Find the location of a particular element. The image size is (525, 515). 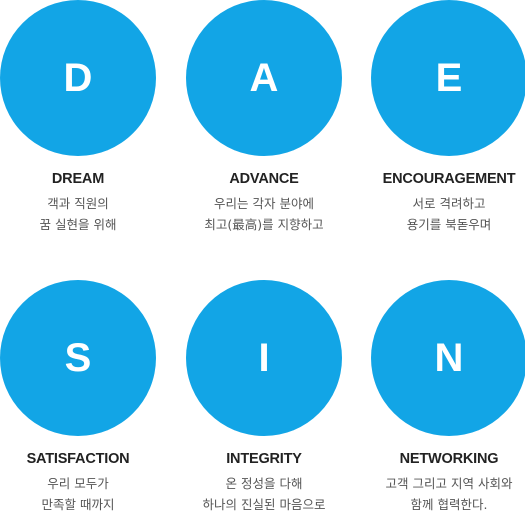

value-title: ADVANCE is located at coordinates (264, 179).